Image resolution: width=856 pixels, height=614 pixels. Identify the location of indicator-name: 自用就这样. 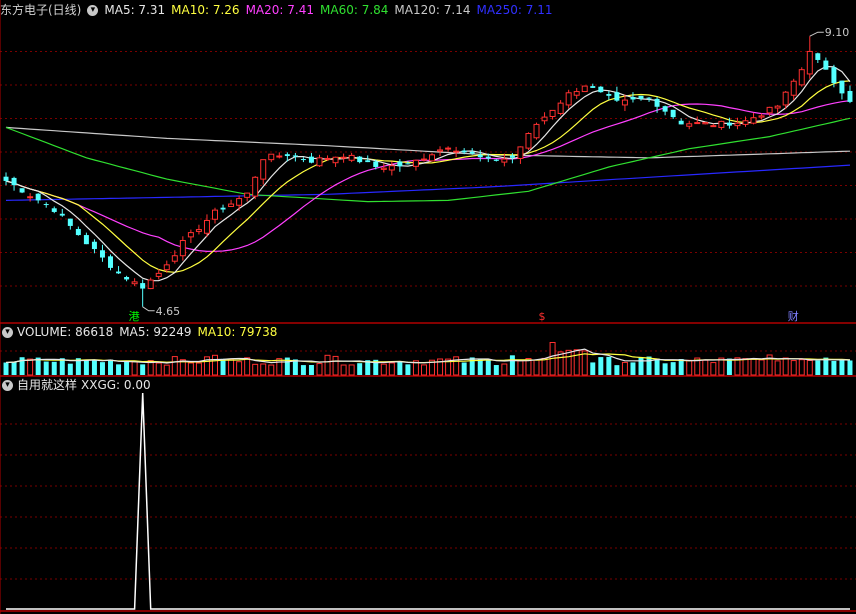
(47, 385).